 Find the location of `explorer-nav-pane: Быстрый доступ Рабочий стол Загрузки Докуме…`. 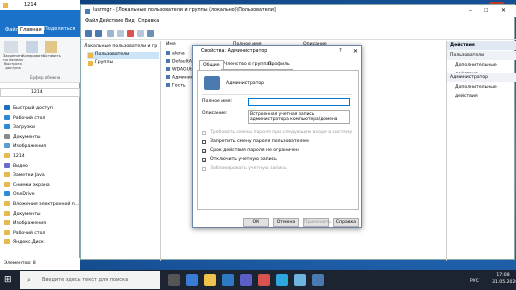

explorer-nav-pane: Быстрый доступ Рабочий стол Загрузки Докуме… is located at coordinates (40, 180).